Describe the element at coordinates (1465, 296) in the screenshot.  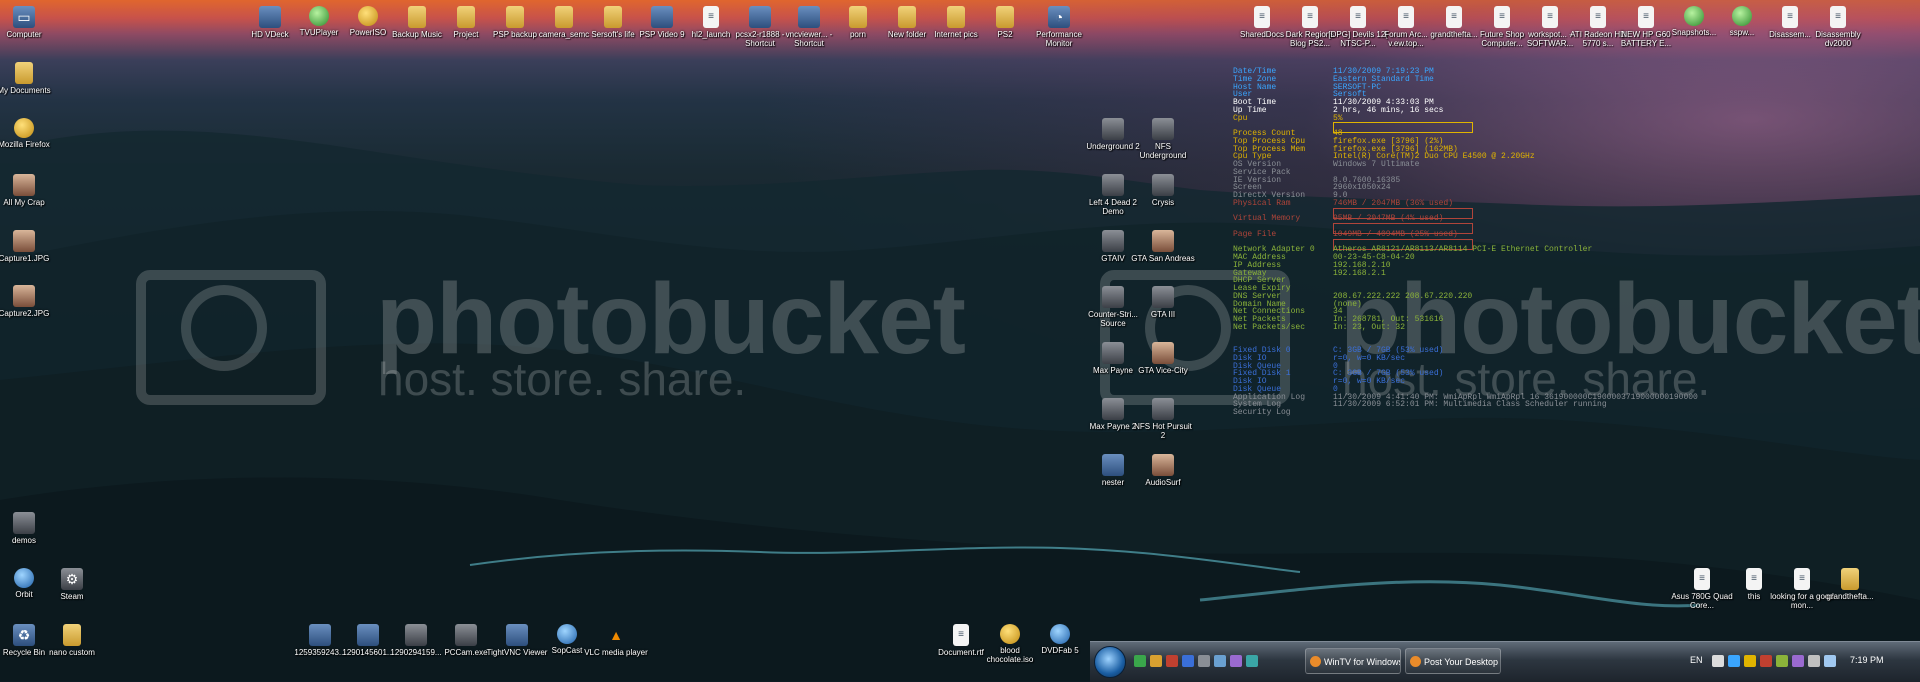
I see `system-info-row: DNS Server 208.67.222.222 208.67.220.220` at that location.